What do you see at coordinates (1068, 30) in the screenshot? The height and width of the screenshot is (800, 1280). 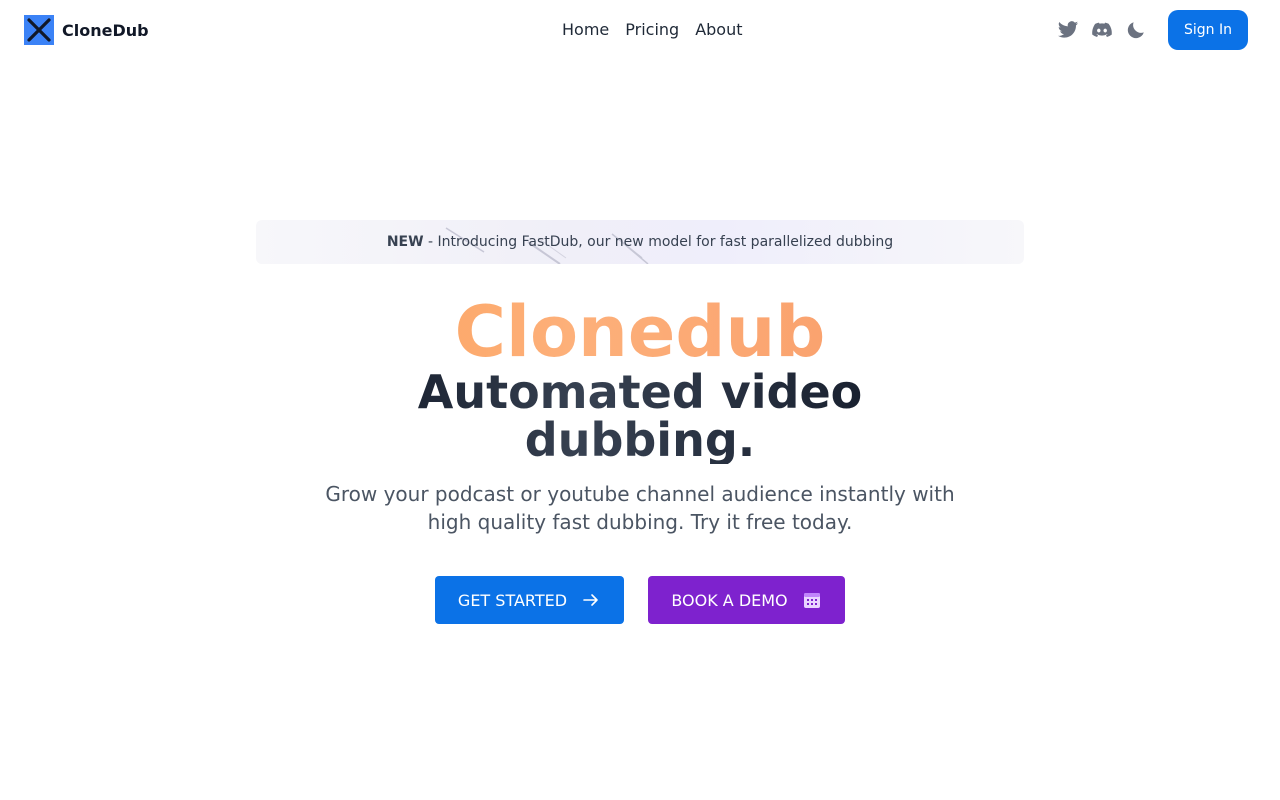 I see `twitter-icon` at bounding box center [1068, 30].